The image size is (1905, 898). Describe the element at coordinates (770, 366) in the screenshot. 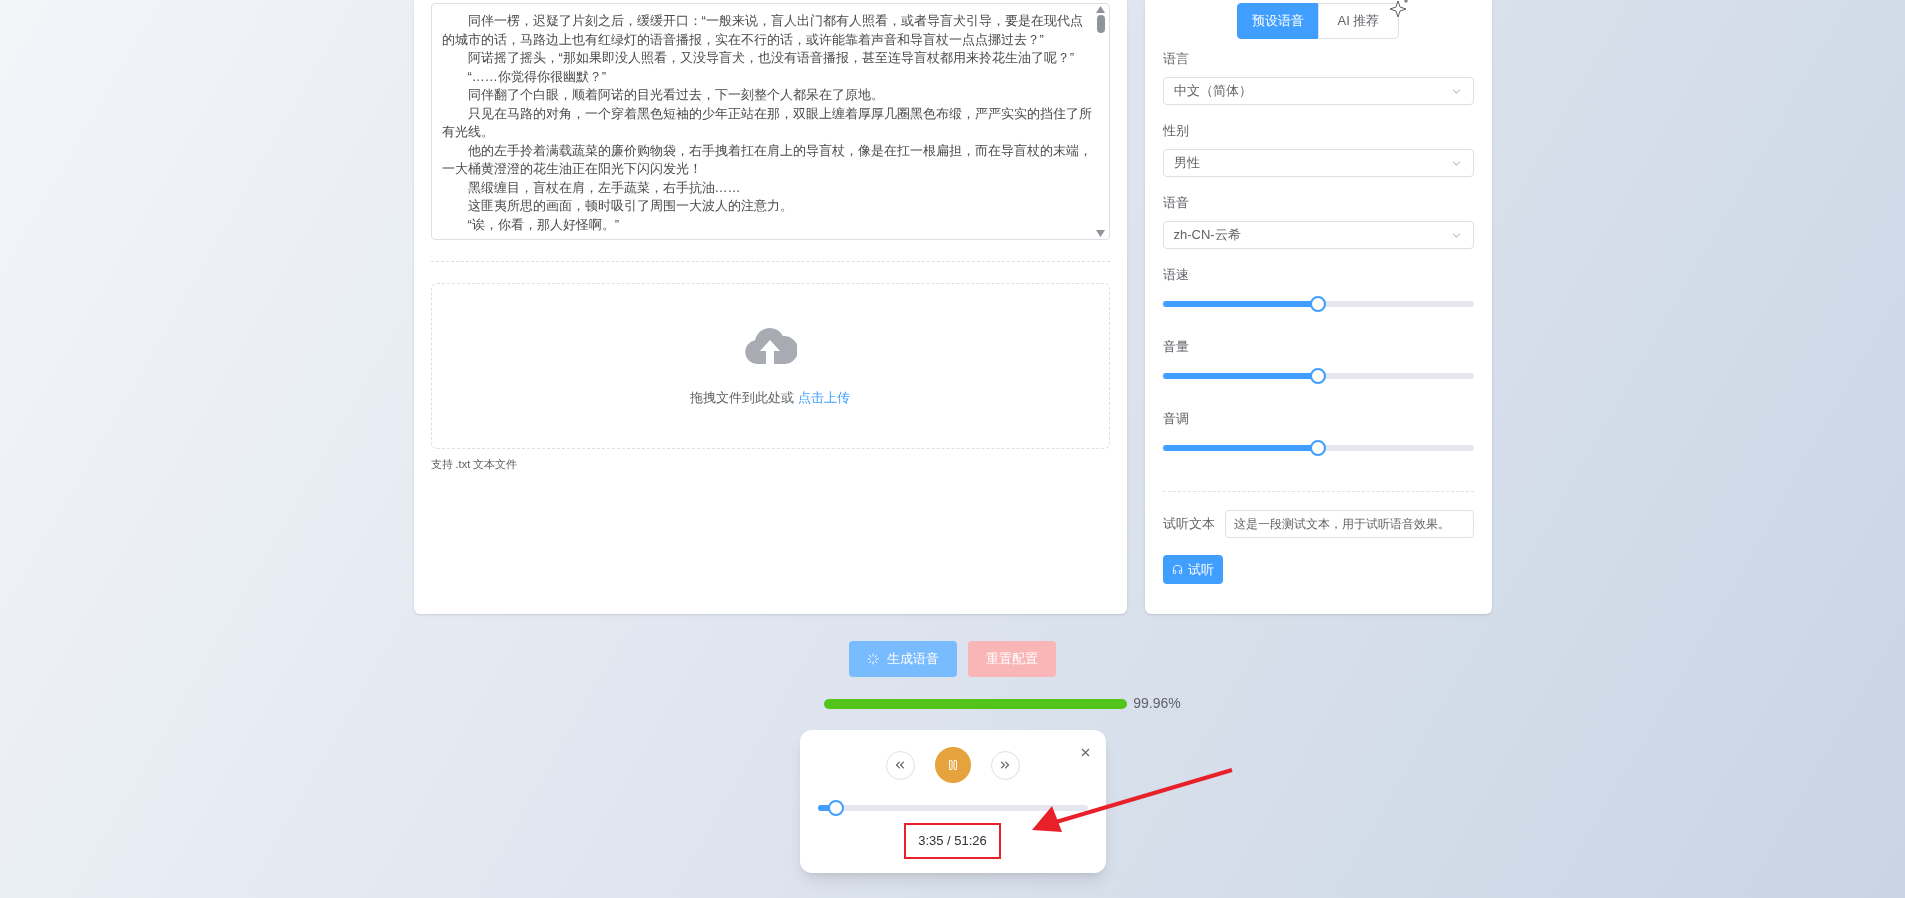

I see `upload-dropzone: 拖拽文件到此处或 点击上传` at that location.